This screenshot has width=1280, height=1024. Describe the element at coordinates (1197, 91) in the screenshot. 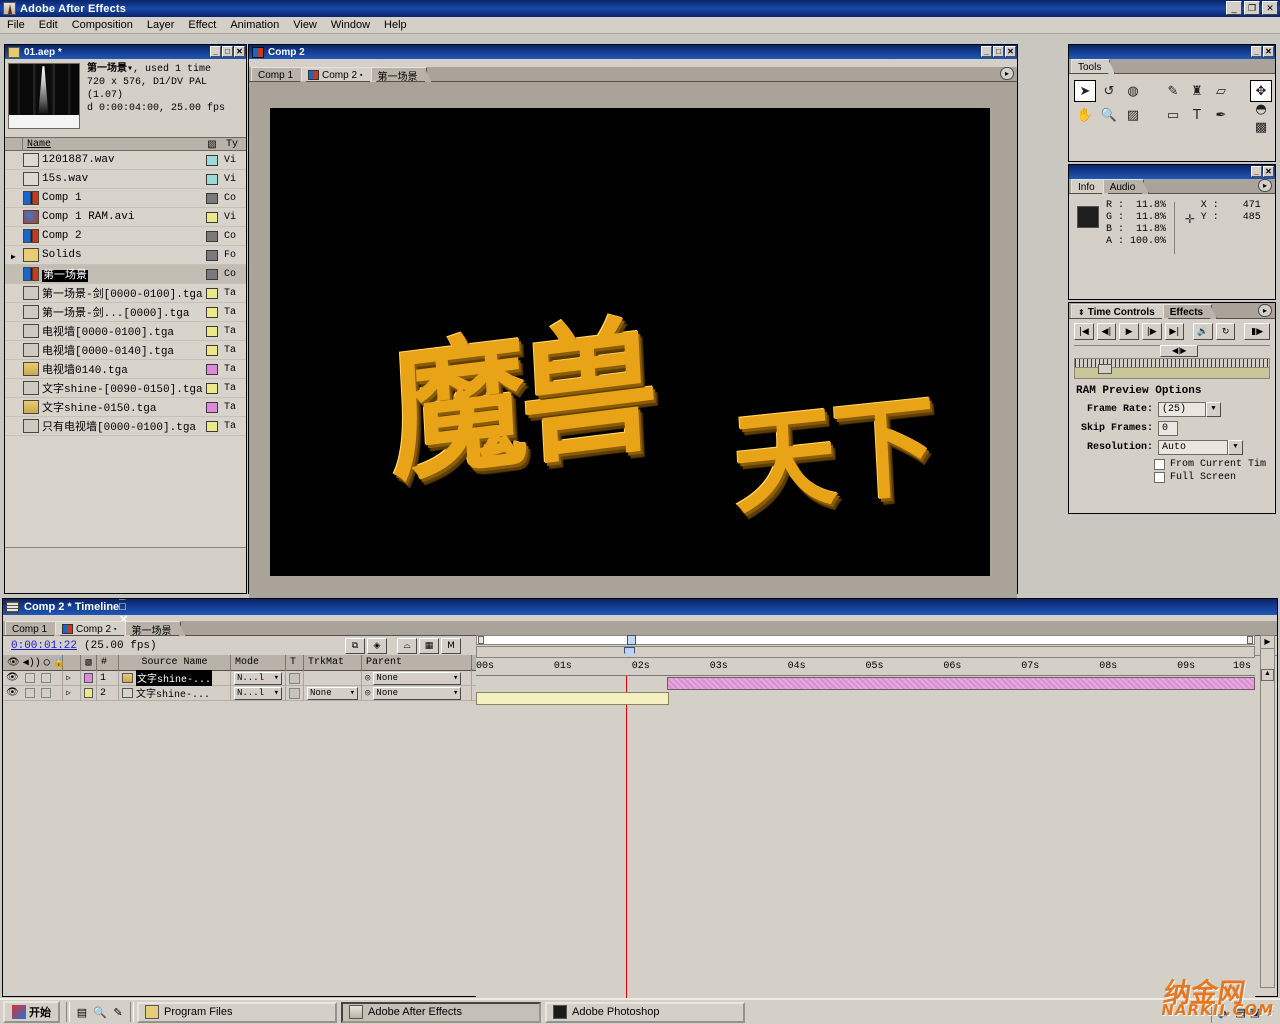

I see `clone-stamp-icon: ♜` at that location.